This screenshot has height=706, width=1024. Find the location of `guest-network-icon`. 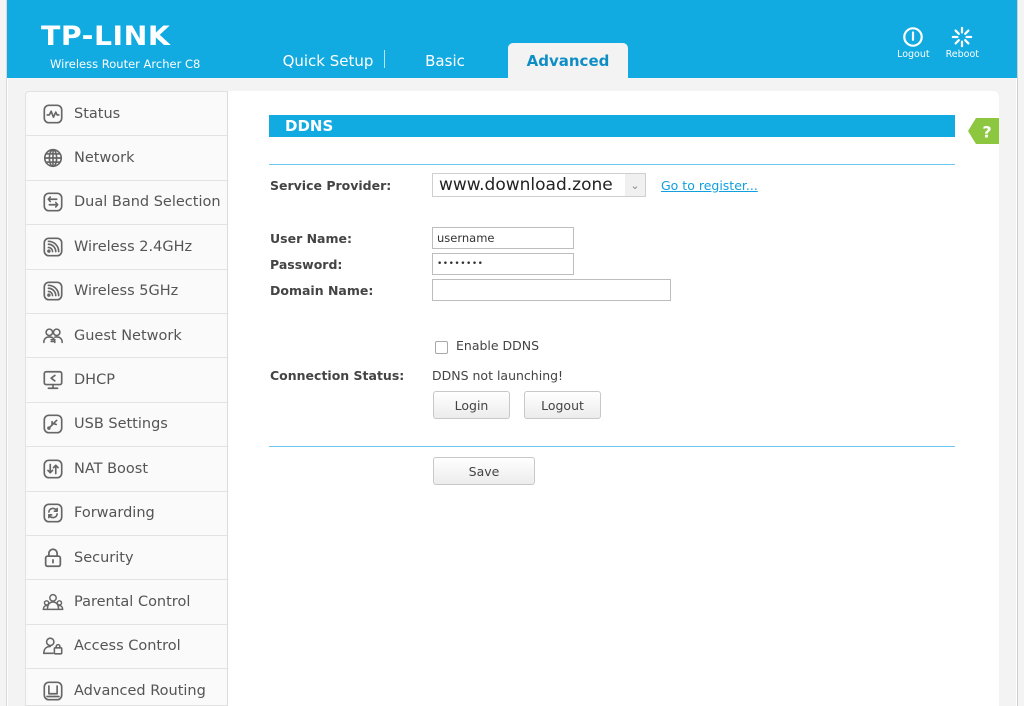

guest-network-icon is located at coordinates (53, 336).